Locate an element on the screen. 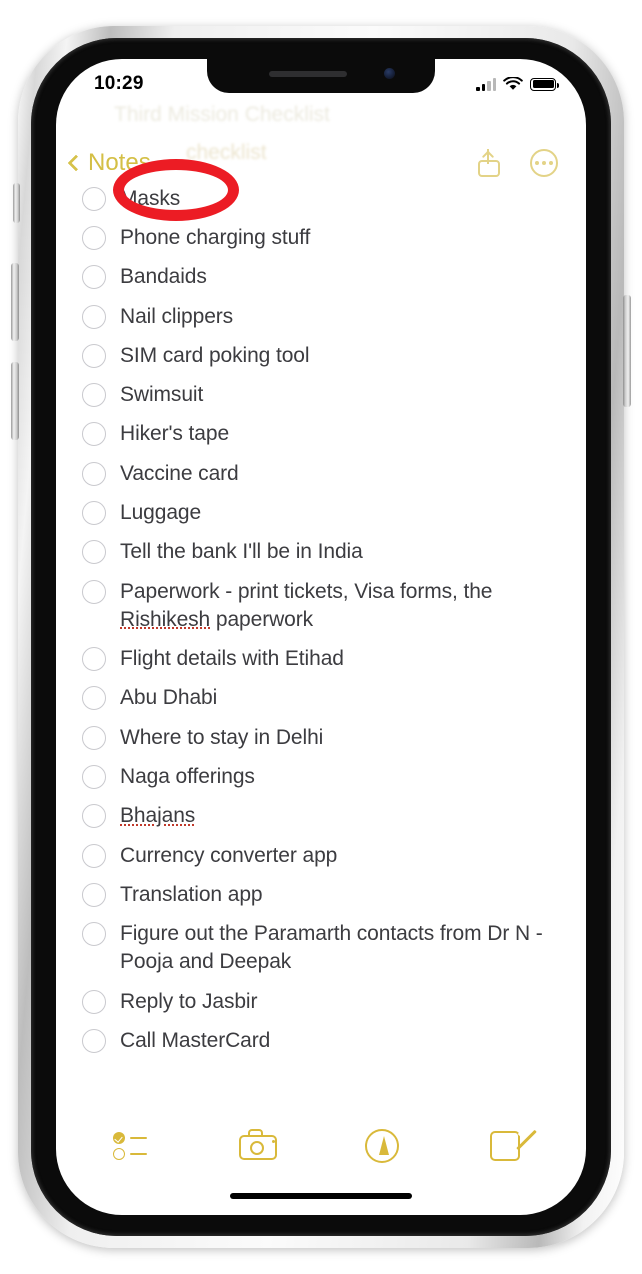  earpiece-speaker-icon is located at coordinates (308, 74).